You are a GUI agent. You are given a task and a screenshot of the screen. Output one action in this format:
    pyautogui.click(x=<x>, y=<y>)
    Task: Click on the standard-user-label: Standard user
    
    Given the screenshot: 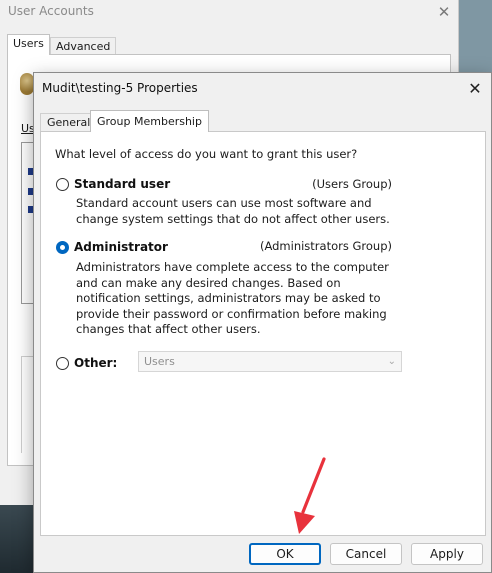 What is the action you would take?
    pyautogui.click(x=122, y=184)
    